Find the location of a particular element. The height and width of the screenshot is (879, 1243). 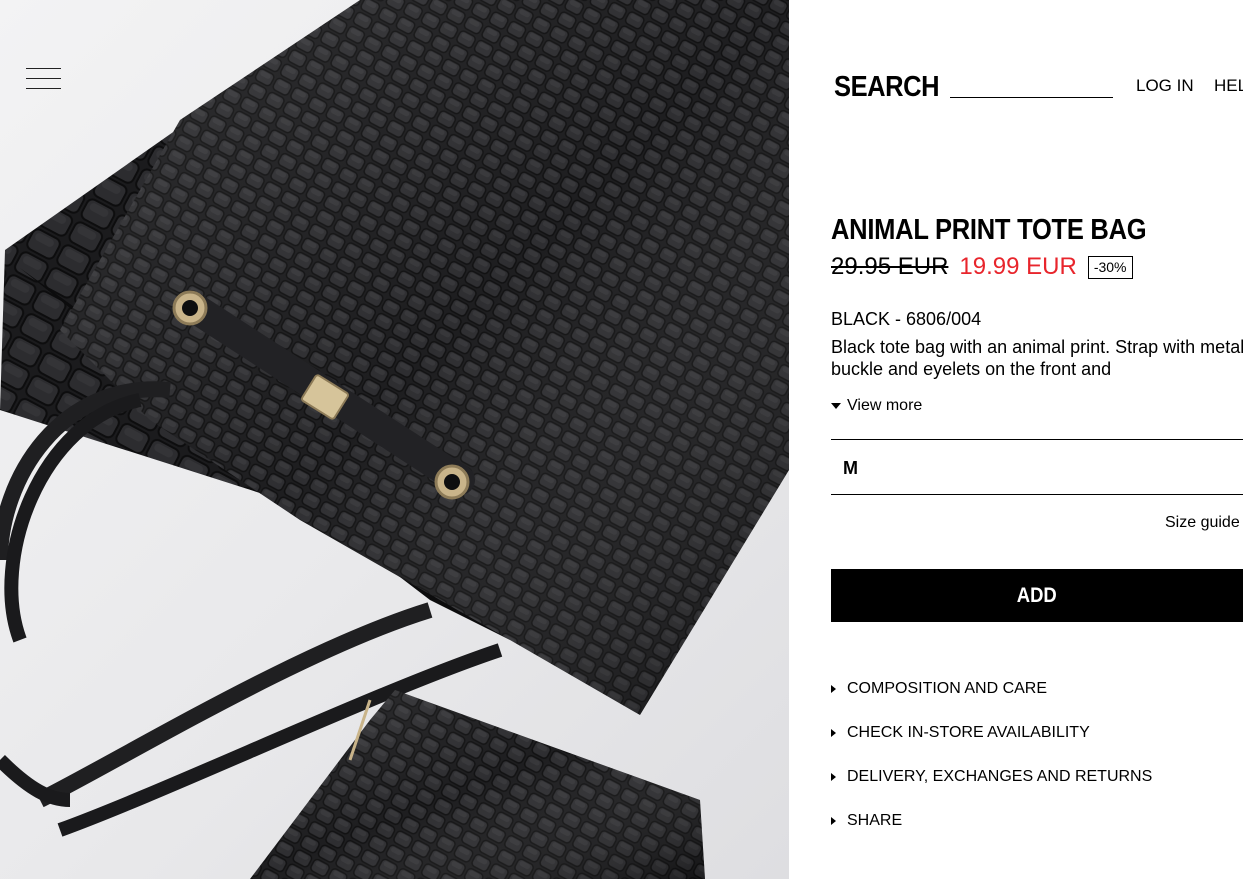

add-button-label: ADD is located at coordinates (1037, 595).